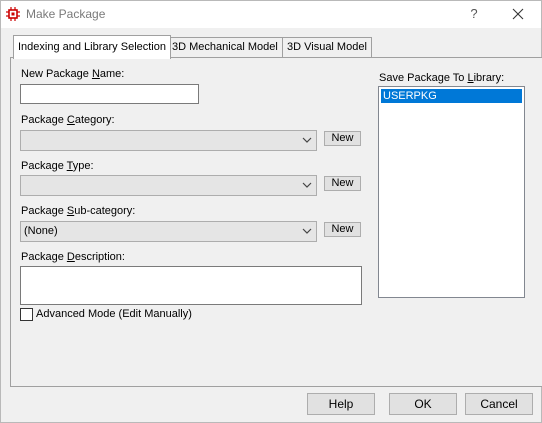  I want to click on package-subcategory-select: (None), so click(168, 231).